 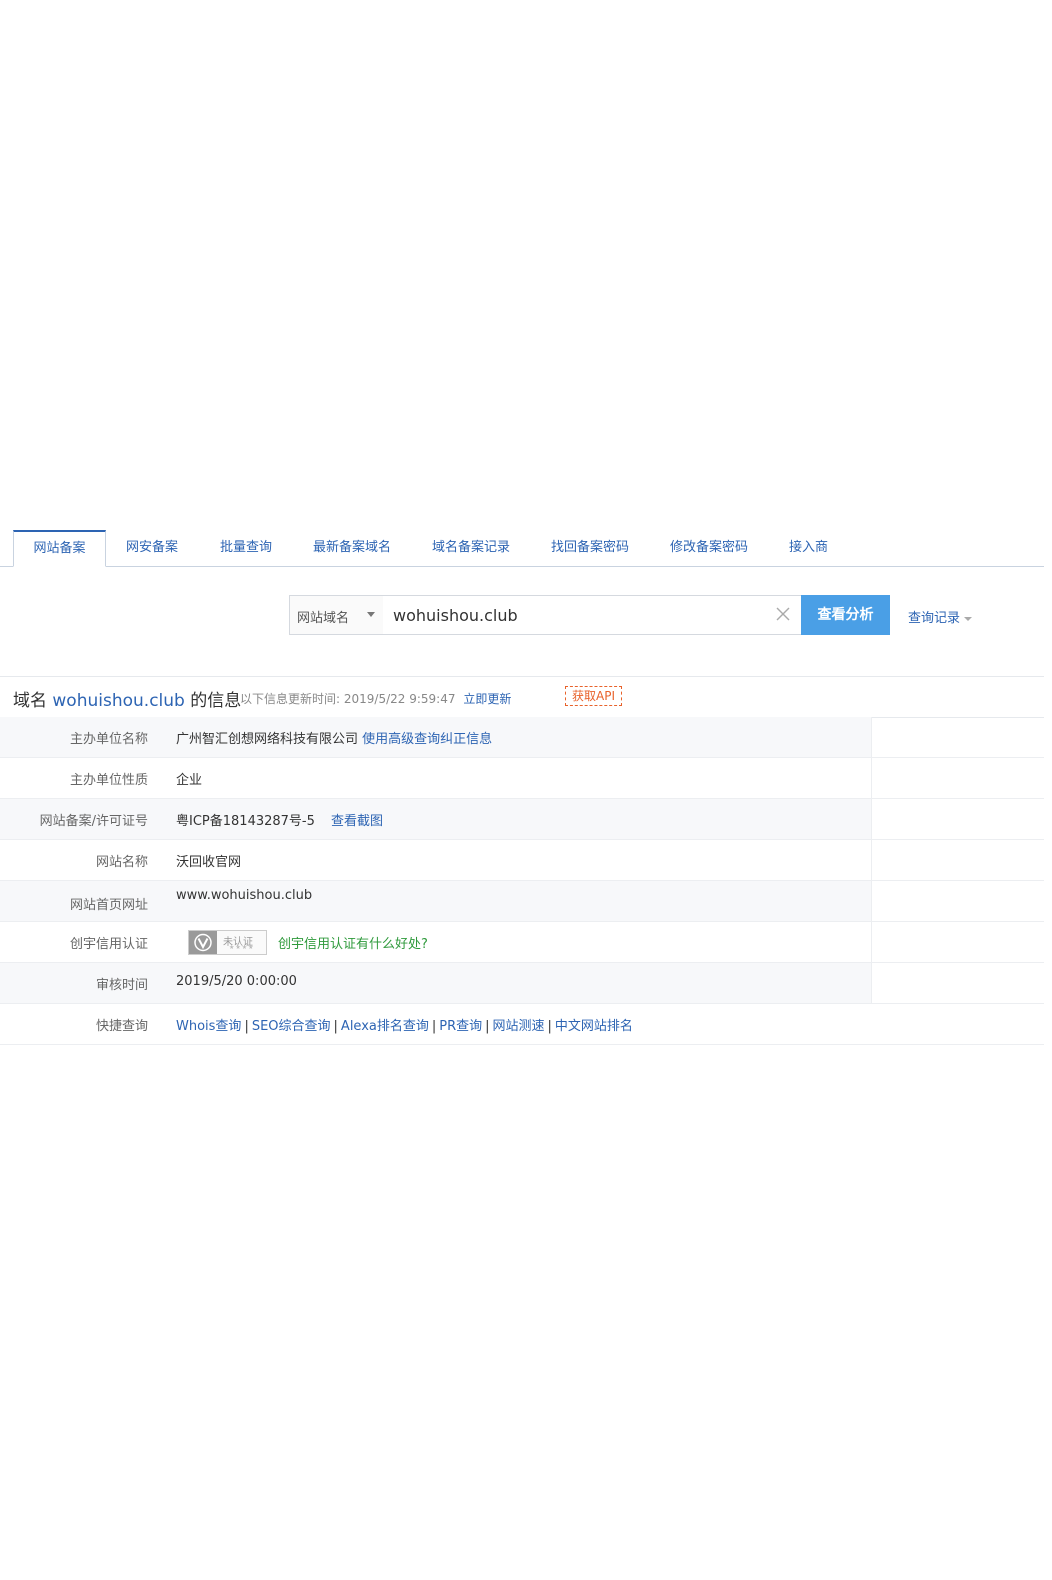 What do you see at coordinates (290, 699) in the screenshot?
I see `update-prefix: 以下信息更新时间:` at bounding box center [290, 699].